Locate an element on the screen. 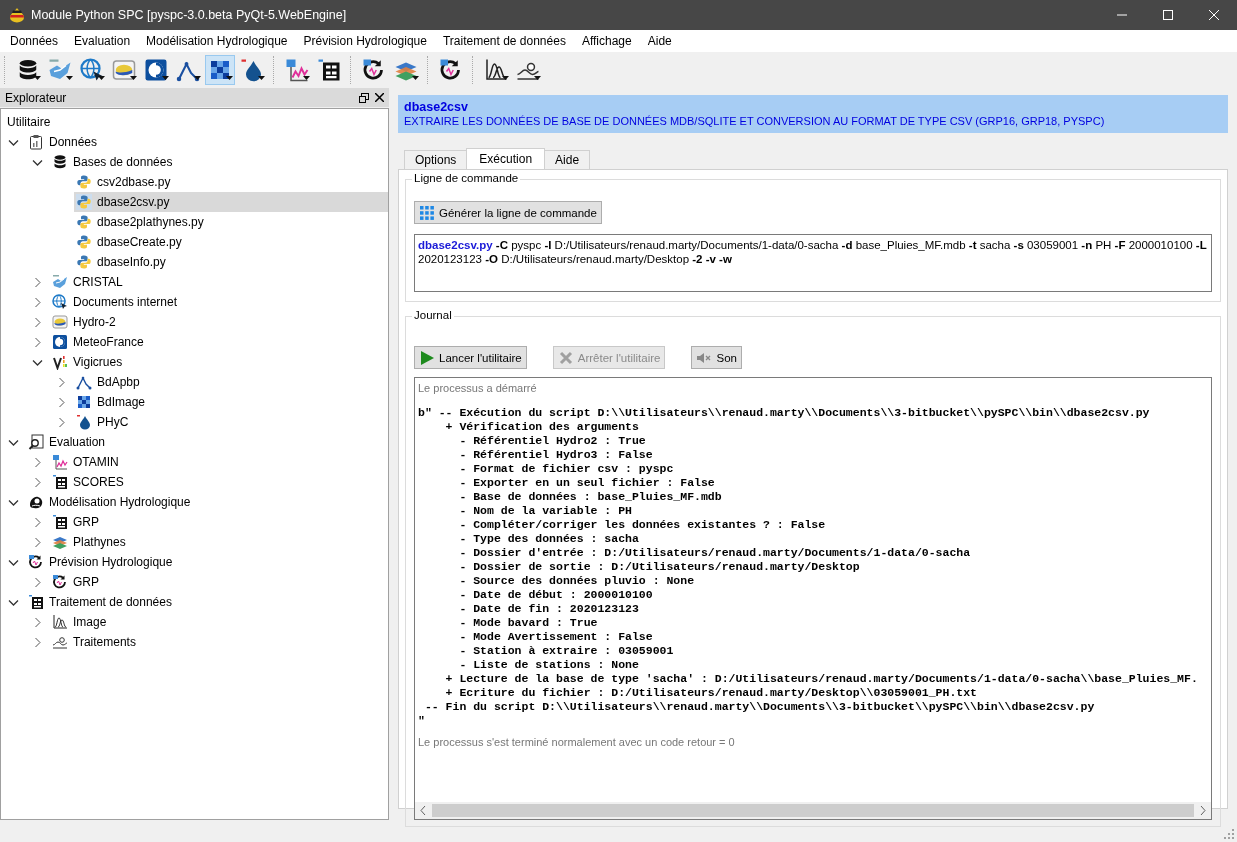 This screenshot has height=842, width=1237. badge-icon is located at coordinates (60, 322).